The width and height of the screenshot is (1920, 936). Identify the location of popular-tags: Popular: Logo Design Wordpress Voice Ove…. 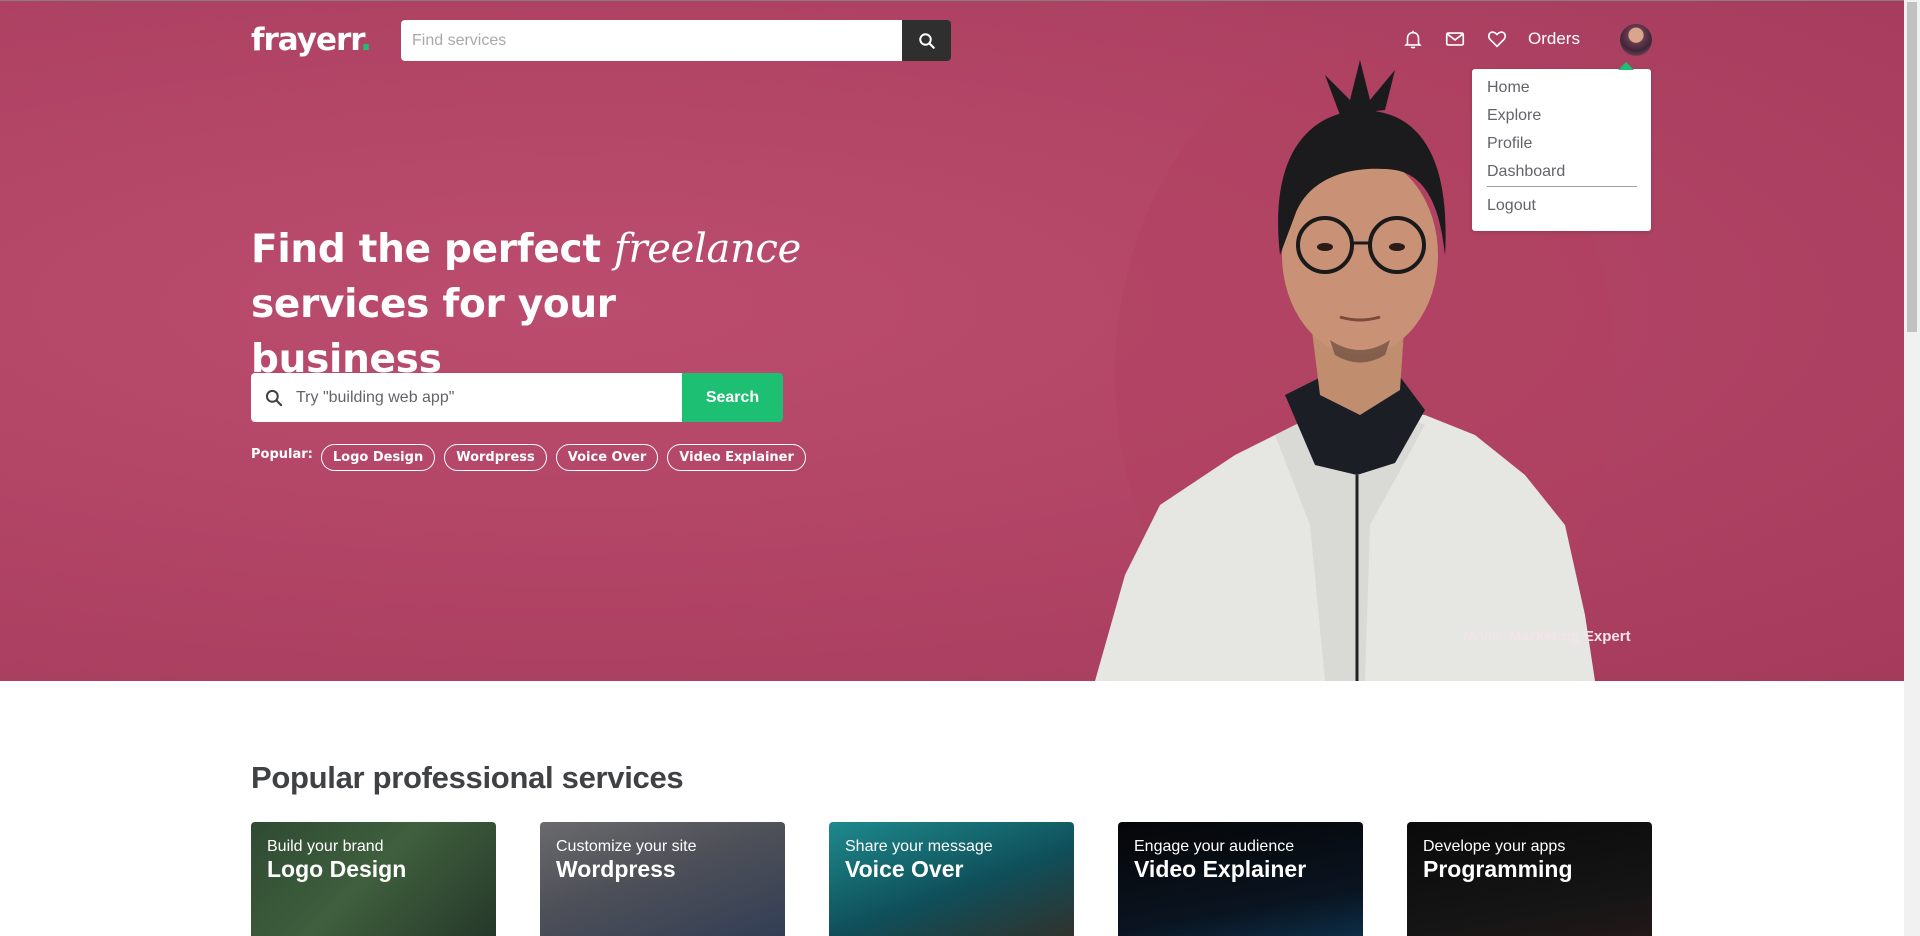
(533, 457).